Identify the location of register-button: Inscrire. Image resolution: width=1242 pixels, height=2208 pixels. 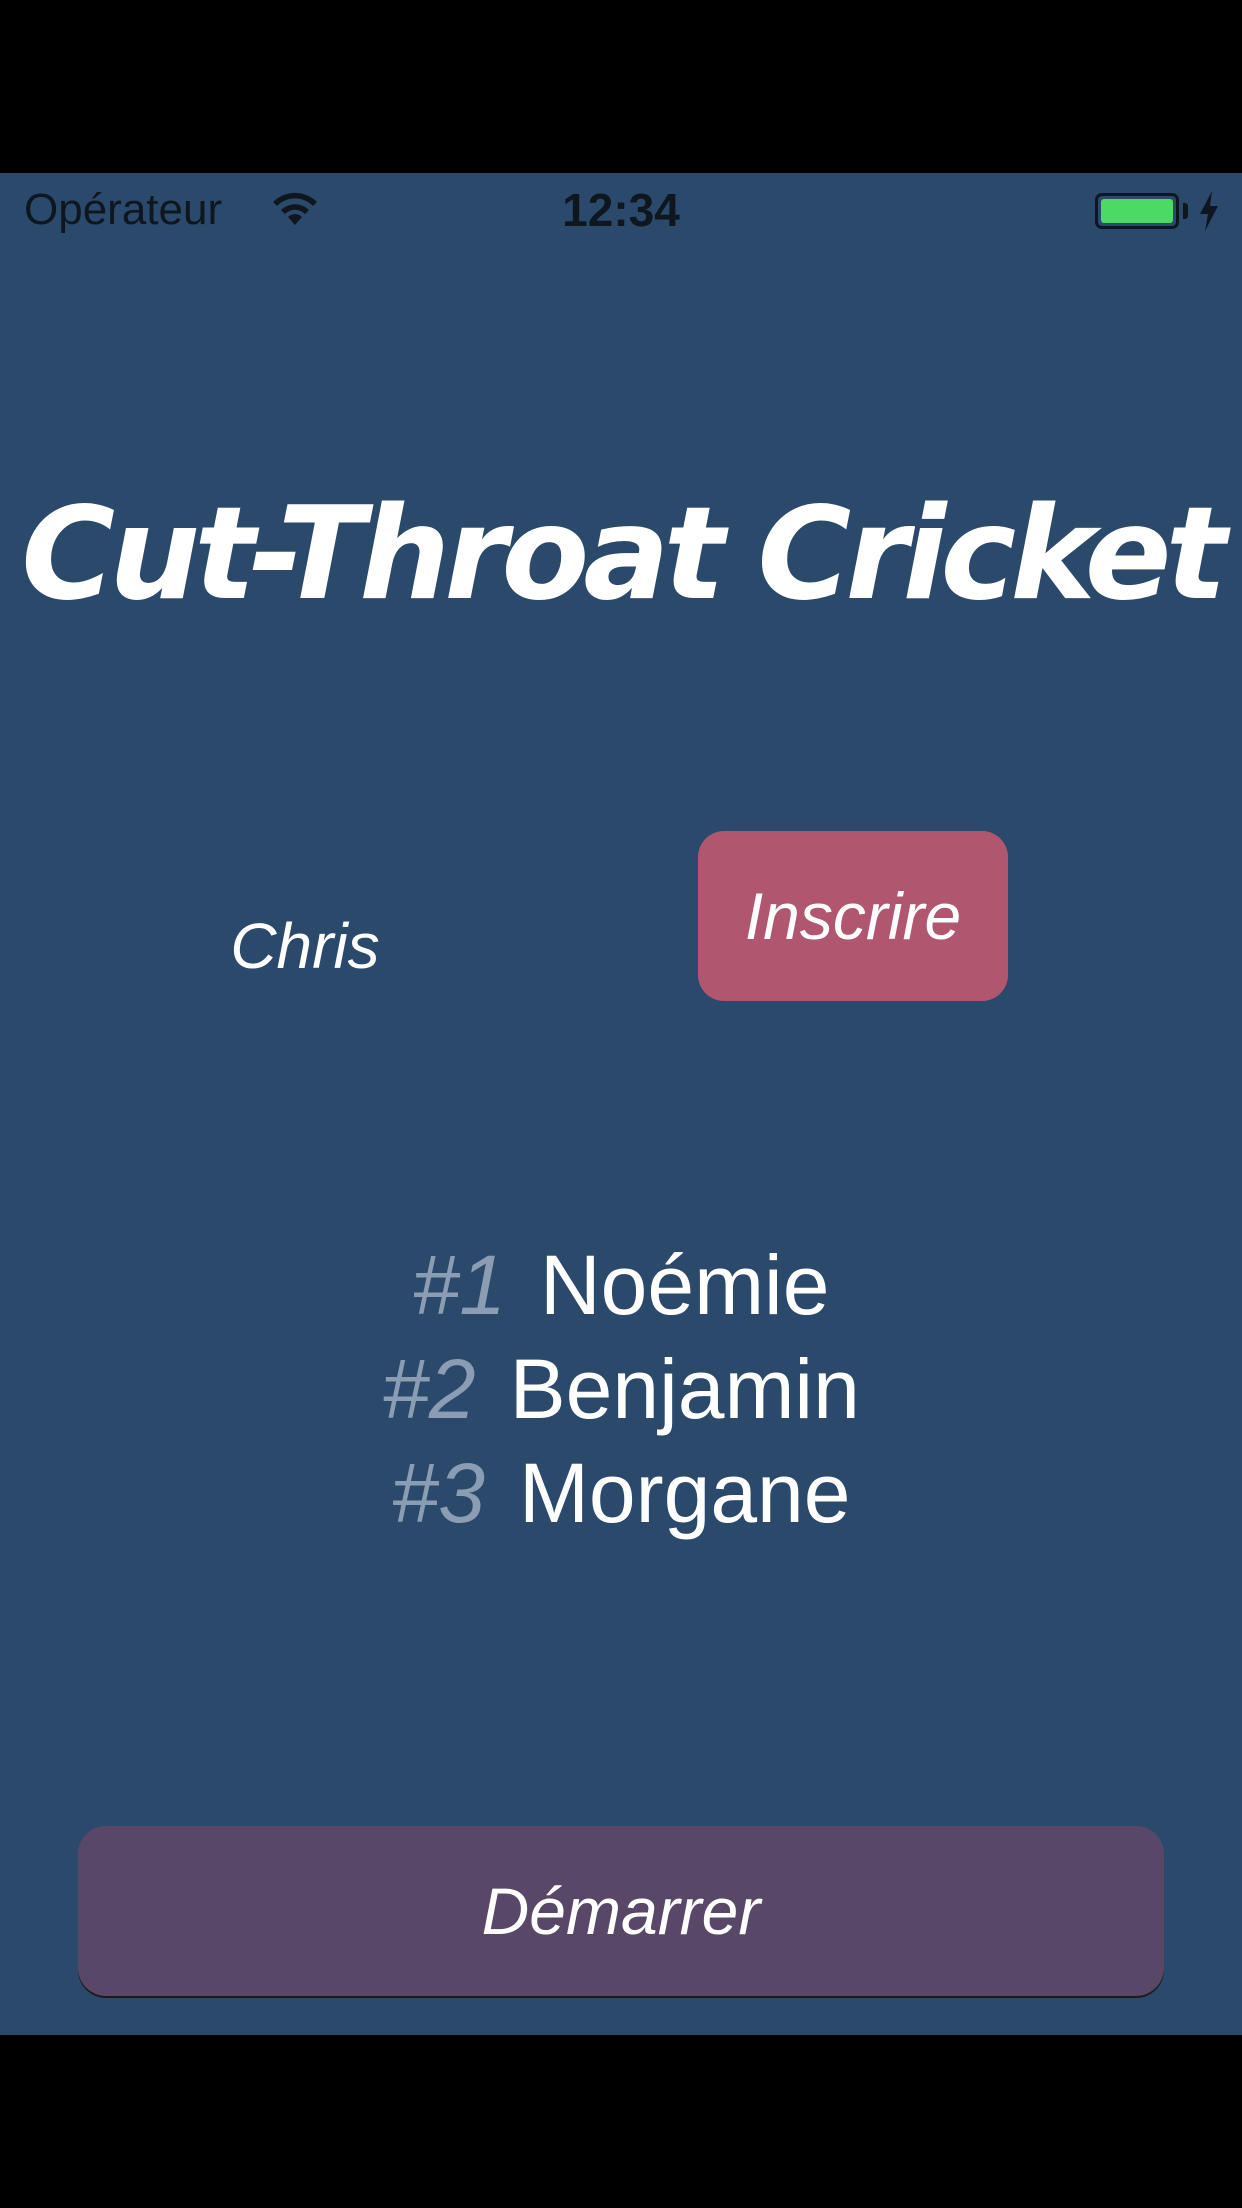
(853, 916).